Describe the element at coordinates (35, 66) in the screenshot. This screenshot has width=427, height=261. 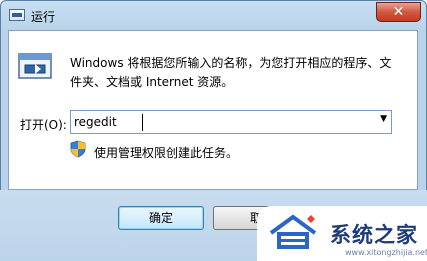
I see `run-program-icon` at that location.